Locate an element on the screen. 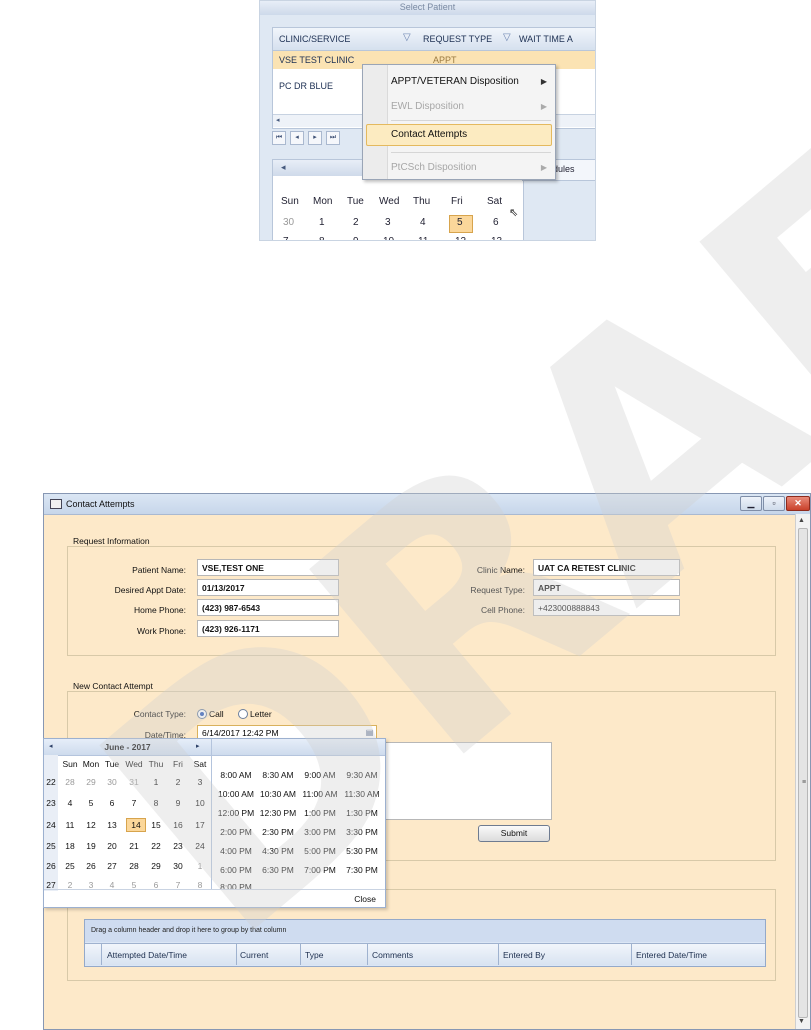  menu-item-ewl-disposition: EWL Disposition is located at coordinates (427, 106).